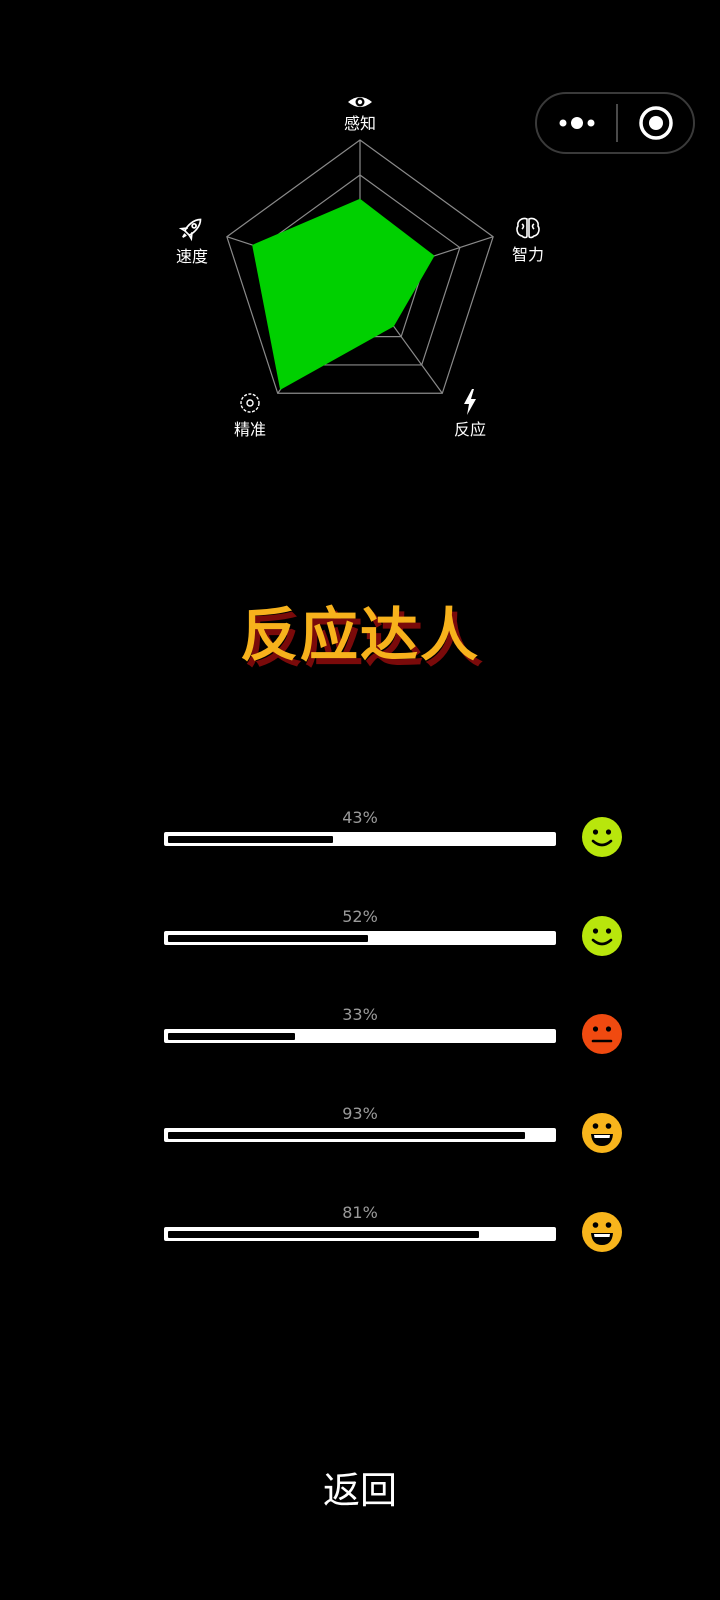 This screenshot has height=1600, width=720. What do you see at coordinates (528, 228) in the screenshot?
I see `brain-icon` at bounding box center [528, 228].